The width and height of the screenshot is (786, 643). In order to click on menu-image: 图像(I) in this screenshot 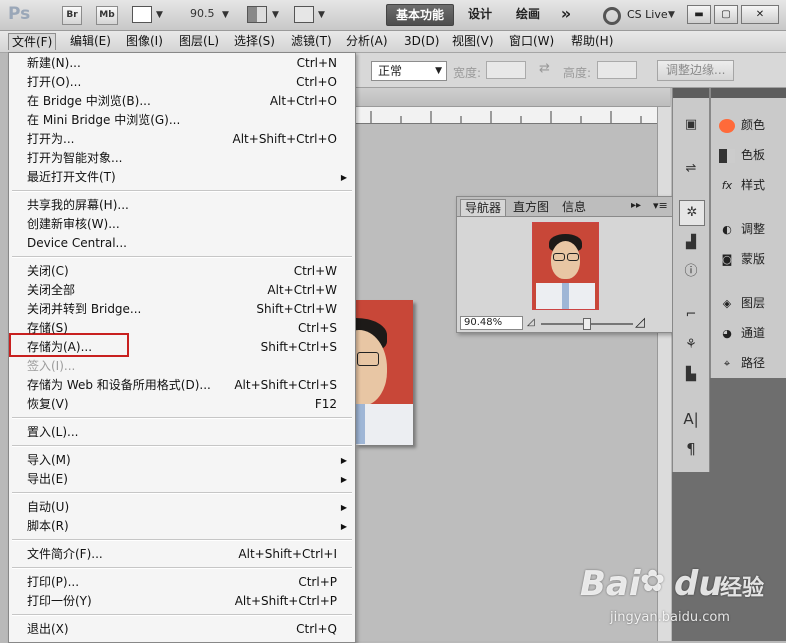, I will do `click(144, 41)`.